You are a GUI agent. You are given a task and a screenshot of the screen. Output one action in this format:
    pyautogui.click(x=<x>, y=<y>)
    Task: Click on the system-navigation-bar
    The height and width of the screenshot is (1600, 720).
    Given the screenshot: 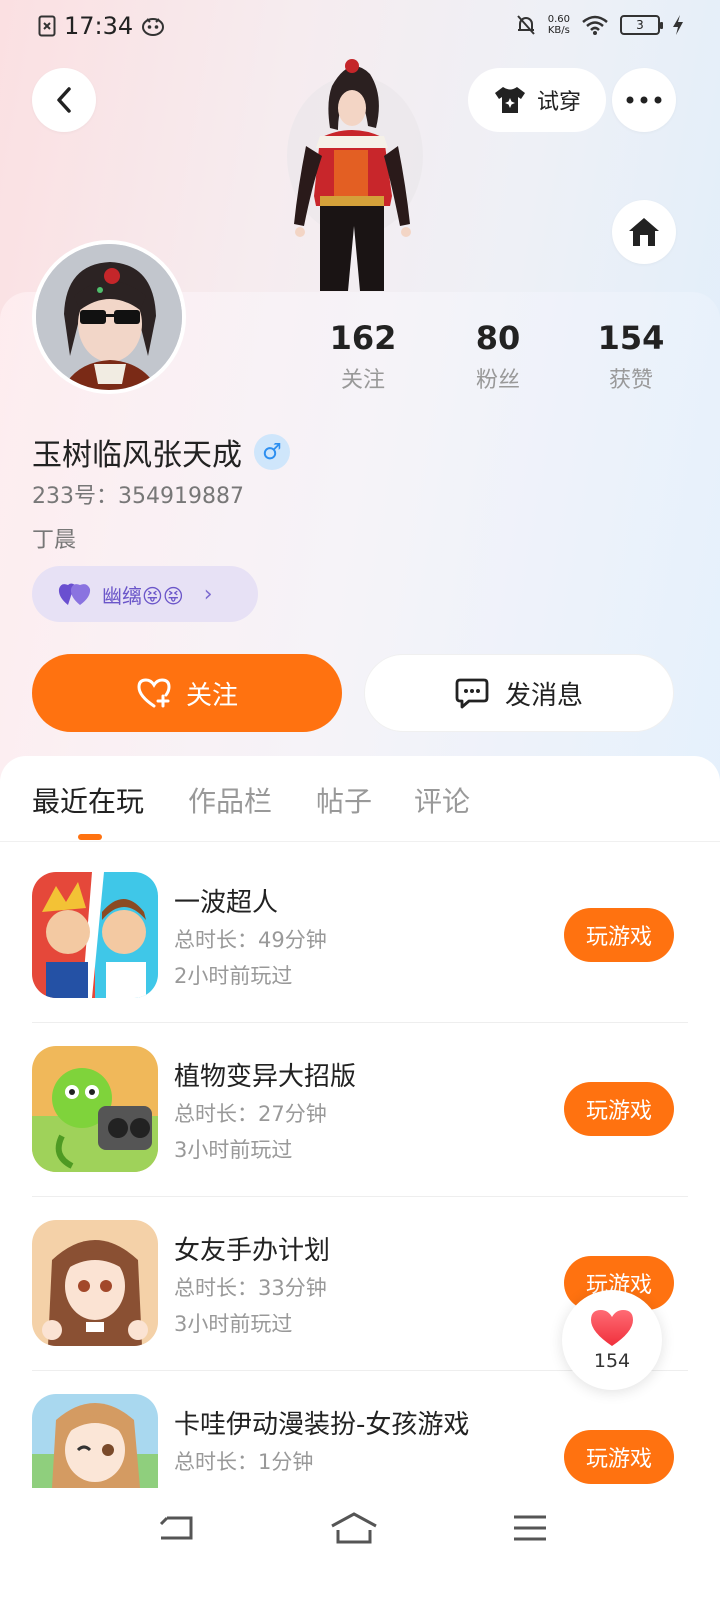 What is the action you would take?
    pyautogui.click(x=360, y=1544)
    